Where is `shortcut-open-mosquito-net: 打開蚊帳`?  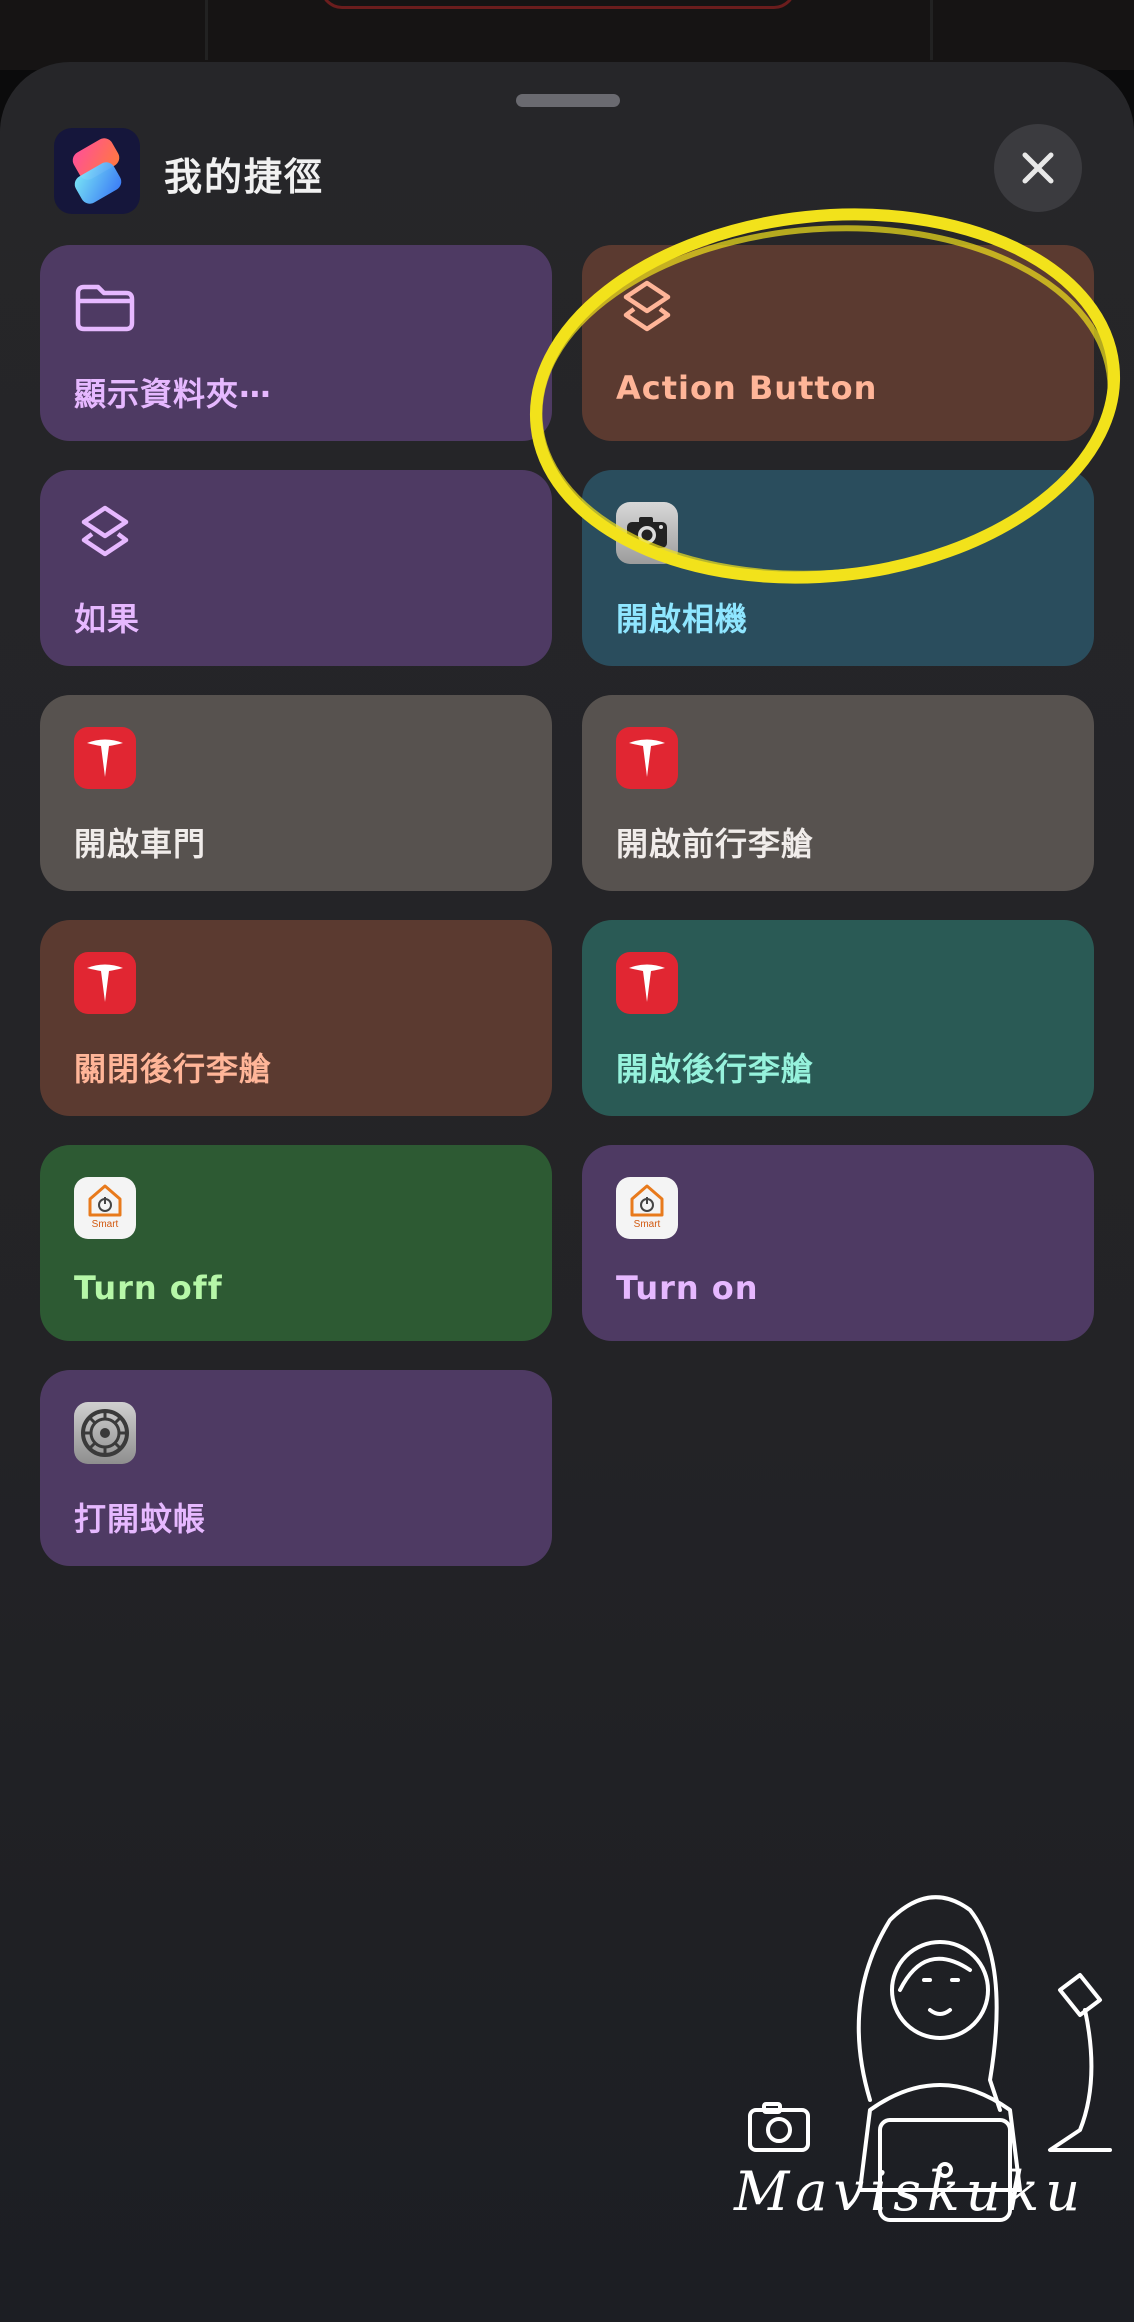
shortcut-open-mosquito-net: 打開蚊帳 is located at coordinates (296, 1468).